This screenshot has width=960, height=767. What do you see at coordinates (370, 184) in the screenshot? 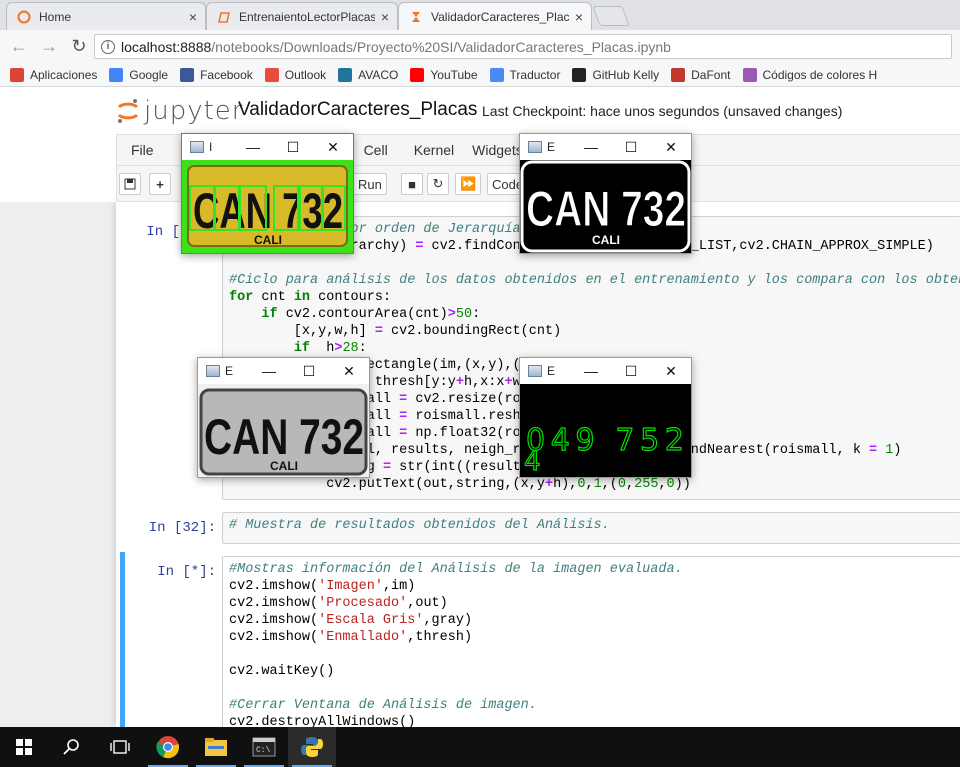
I see `run-label: Run` at bounding box center [370, 184].